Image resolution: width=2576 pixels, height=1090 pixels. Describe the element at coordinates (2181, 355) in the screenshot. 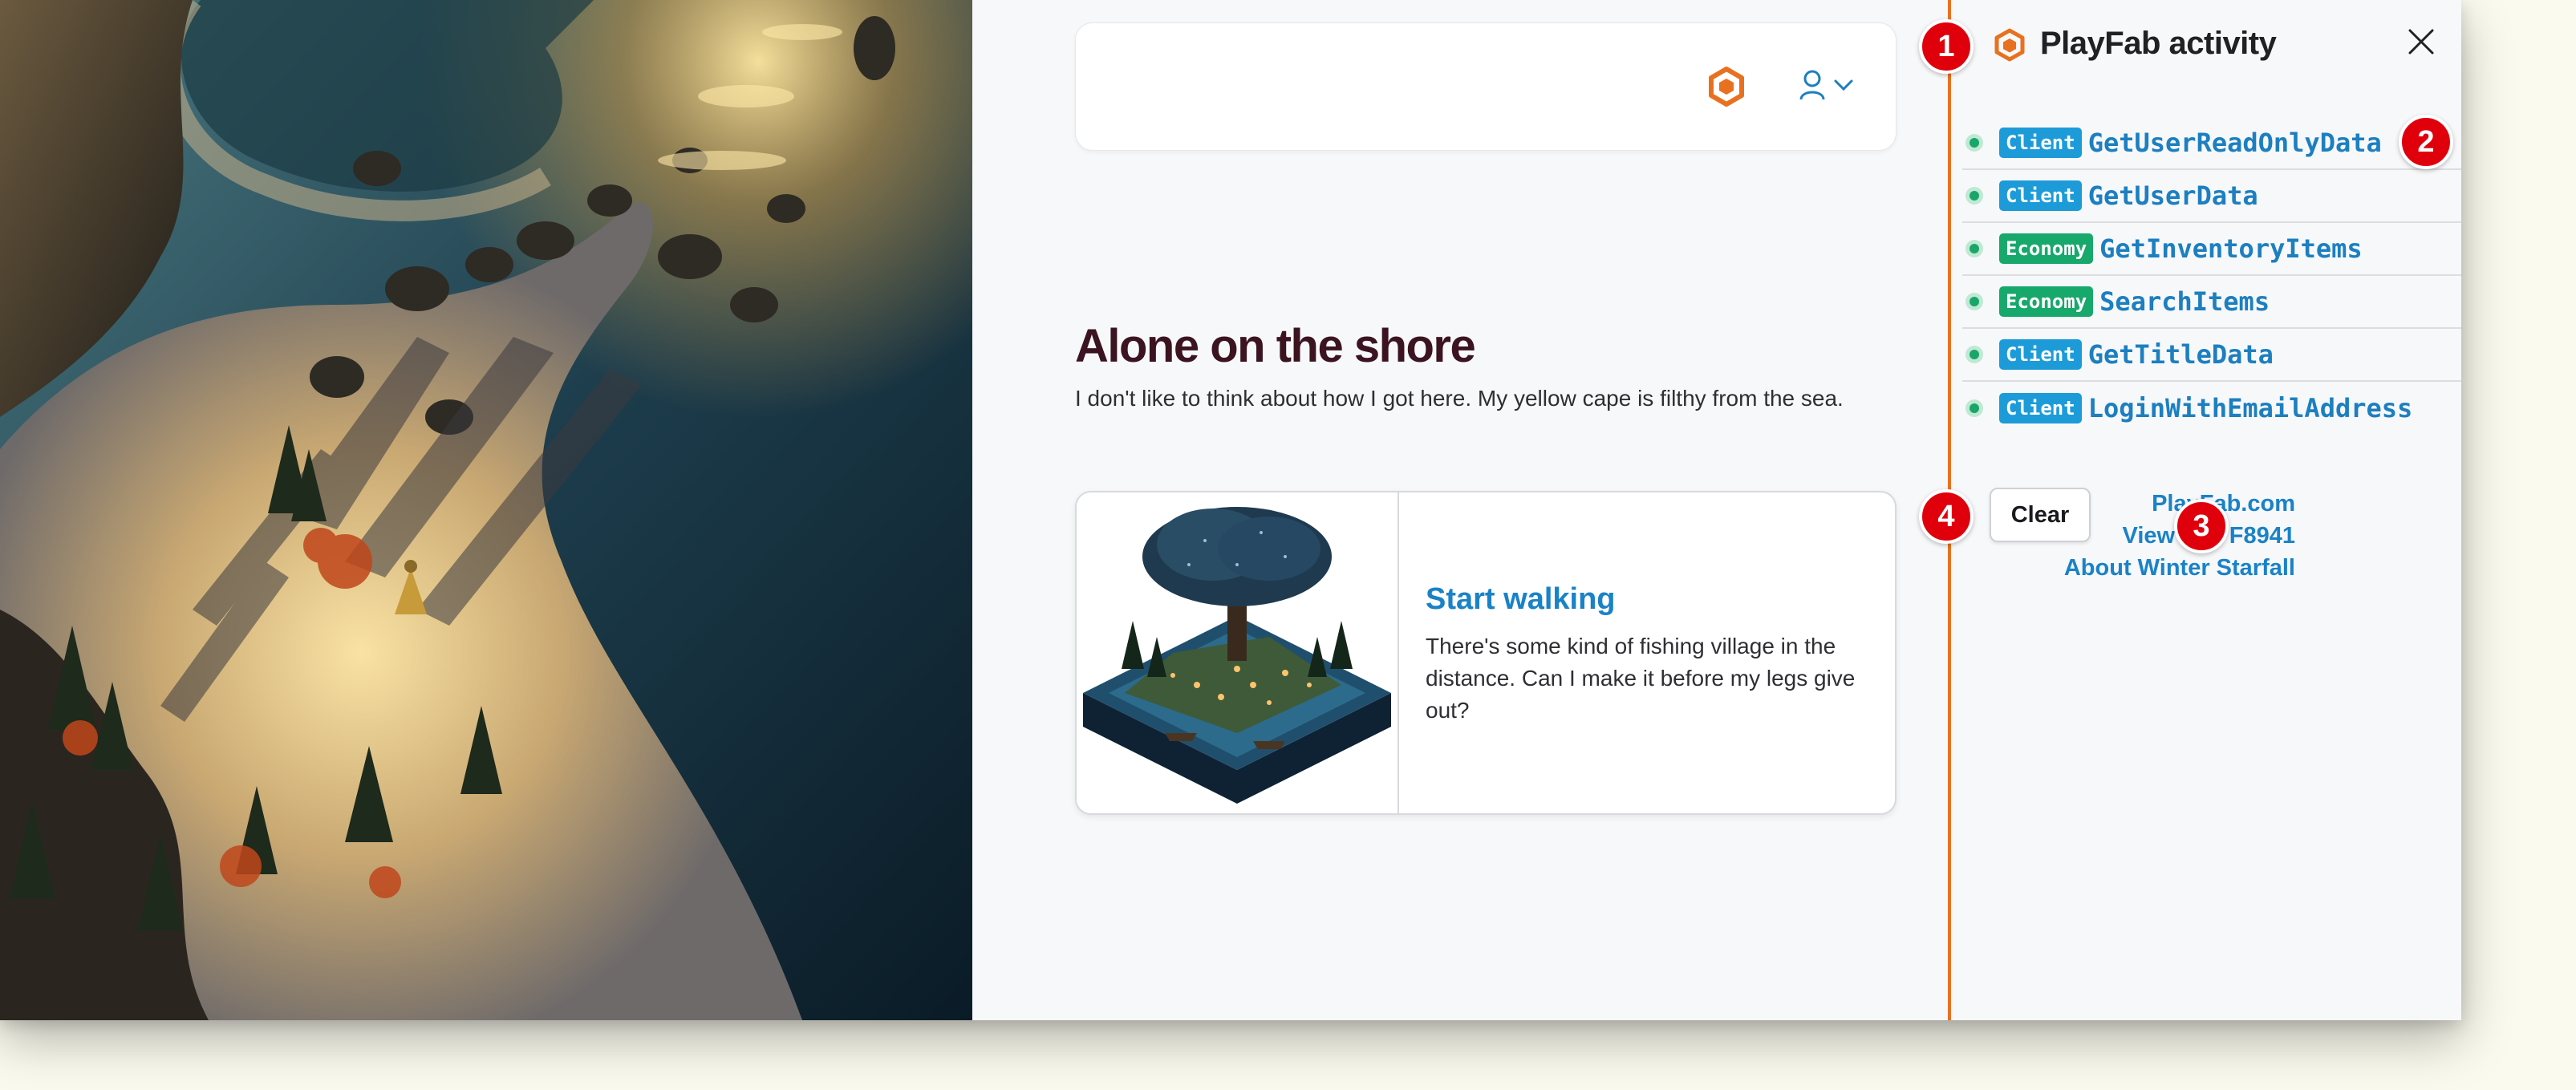

I see `api-name: GetTitleData` at that location.